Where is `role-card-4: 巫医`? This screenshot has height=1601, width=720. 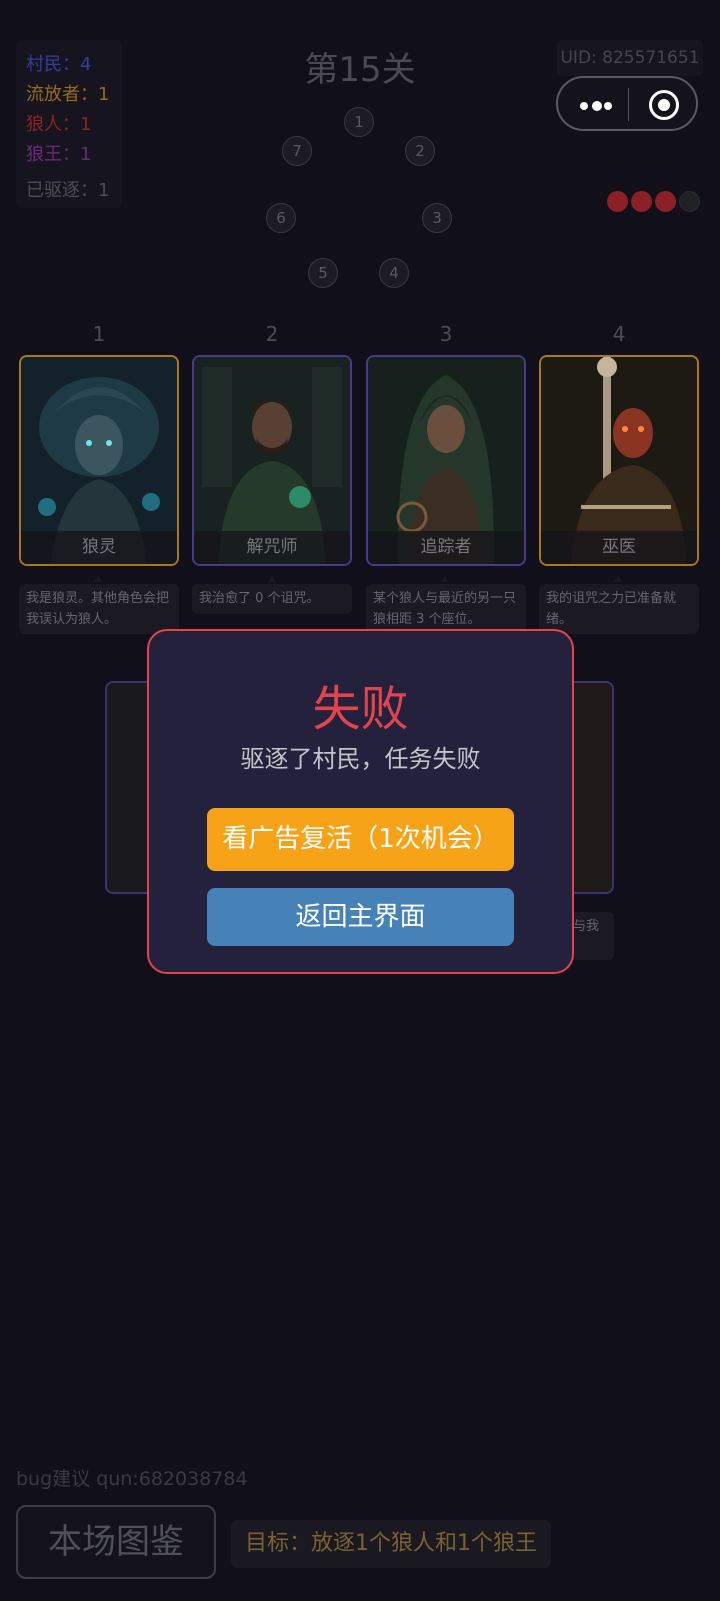 role-card-4: 巫医 is located at coordinates (619, 460).